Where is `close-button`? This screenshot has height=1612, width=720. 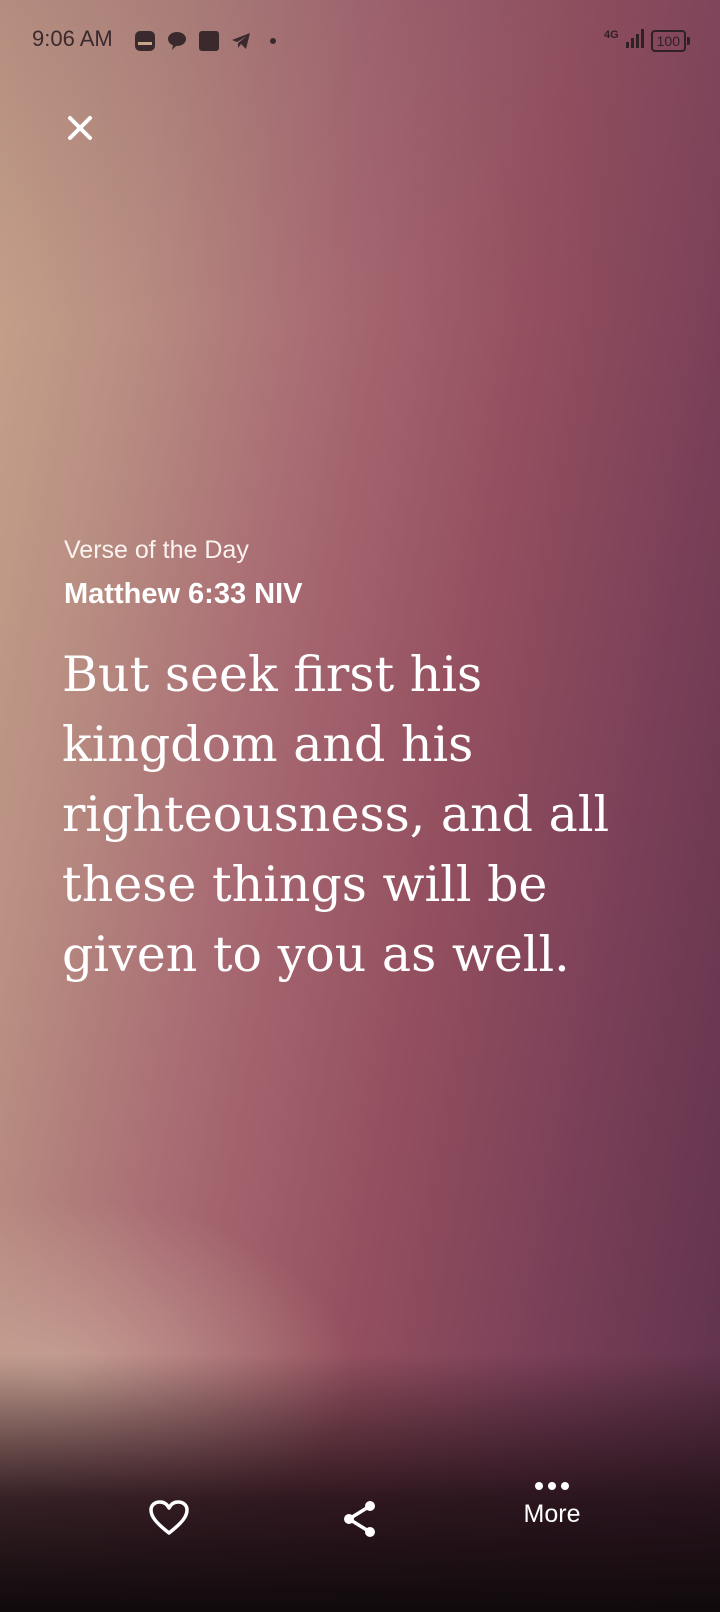
close-button is located at coordinates (80, 128).